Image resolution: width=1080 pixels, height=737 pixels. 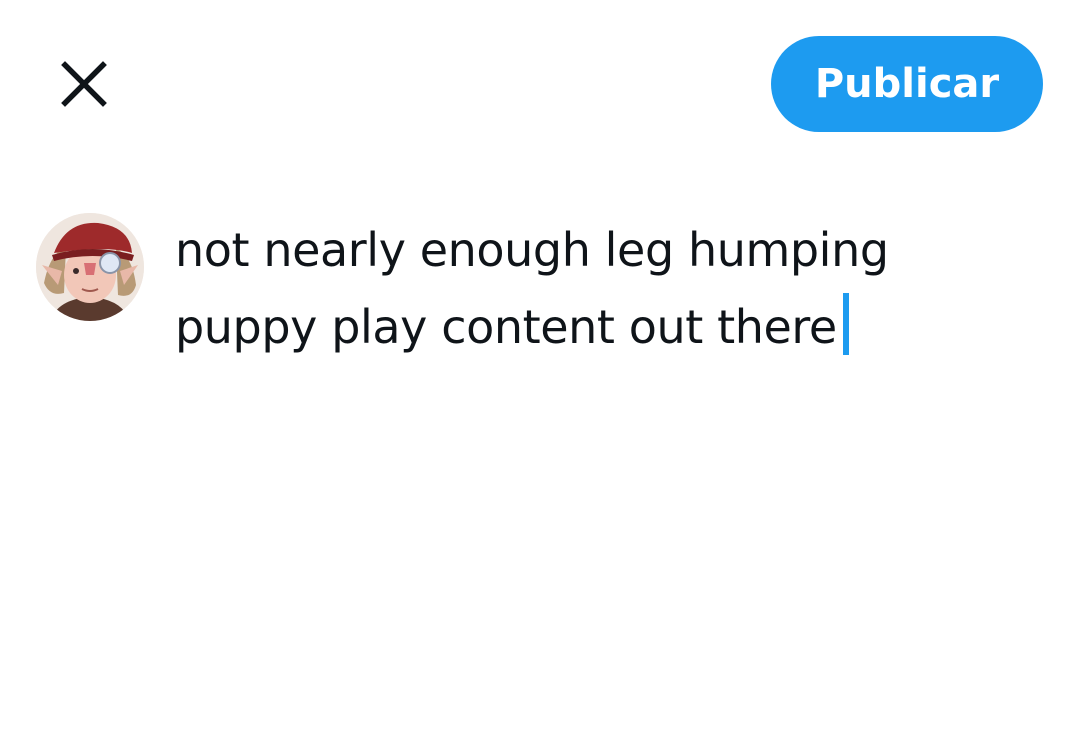 I want to click on close-icon, so click(x=84, y=84).